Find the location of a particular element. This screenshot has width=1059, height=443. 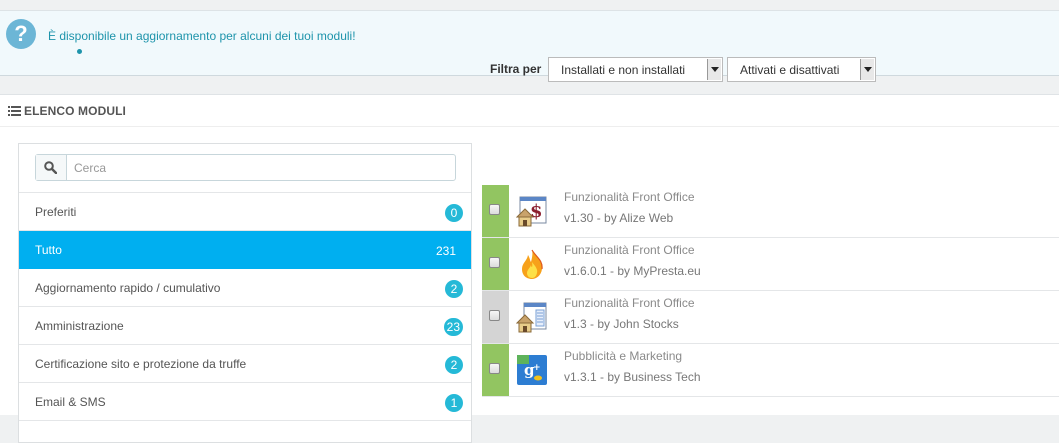

category-label: Aggiornamento rapido / cumulativo is located at coordinates (128, 288).